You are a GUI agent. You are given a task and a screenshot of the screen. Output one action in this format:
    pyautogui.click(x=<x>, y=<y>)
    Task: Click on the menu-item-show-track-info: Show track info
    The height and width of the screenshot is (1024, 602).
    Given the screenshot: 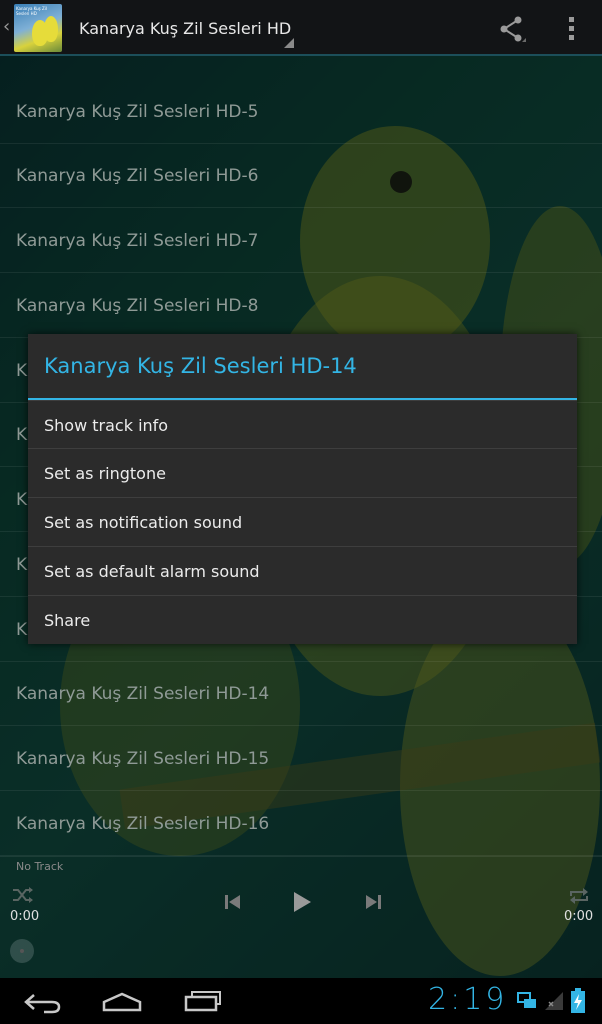 What is the action you would take?
    pyautogui.click(x=302, y=424)
    